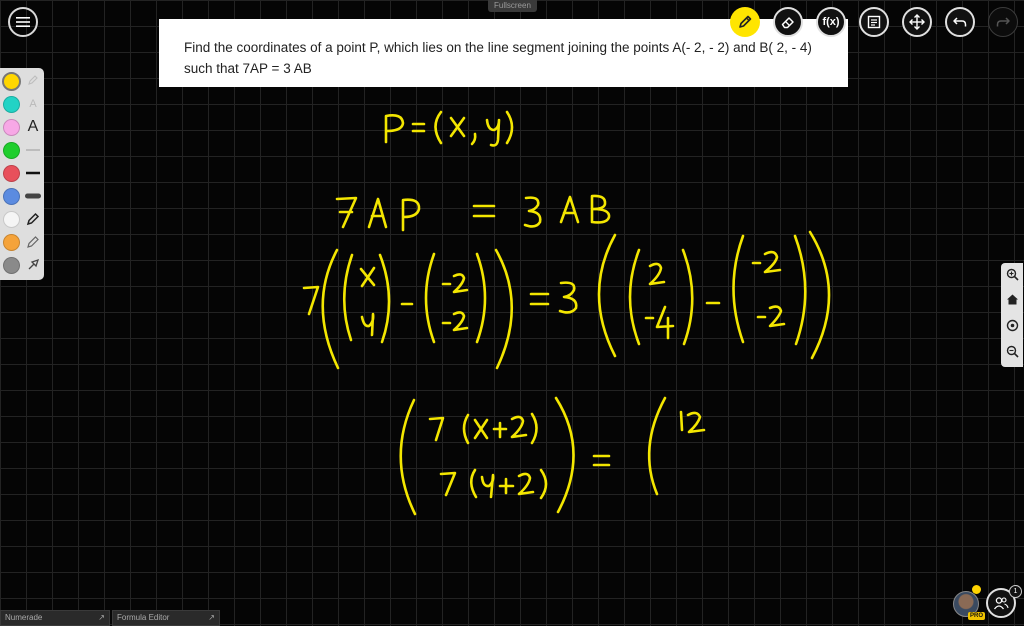 Image resolution: width=1024 pixels, height=626 pixels. I want to click on numerade-tab-label: Numerade, so click(24, 617).